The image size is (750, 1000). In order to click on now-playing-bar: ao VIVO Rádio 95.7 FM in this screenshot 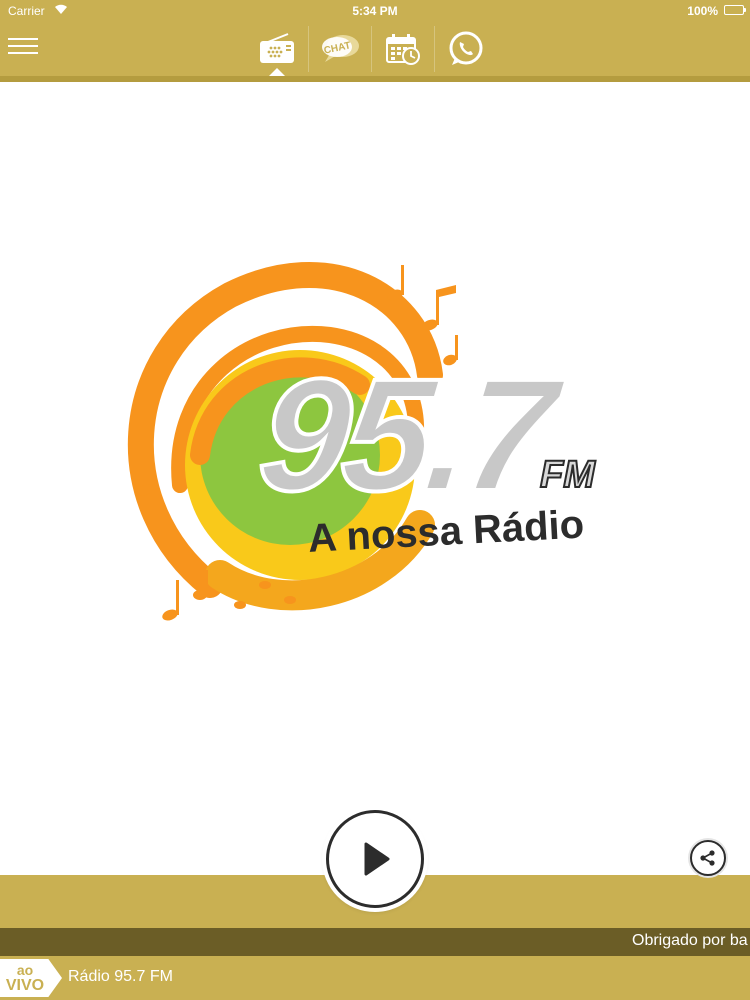, I will do `click(375, 978)`.